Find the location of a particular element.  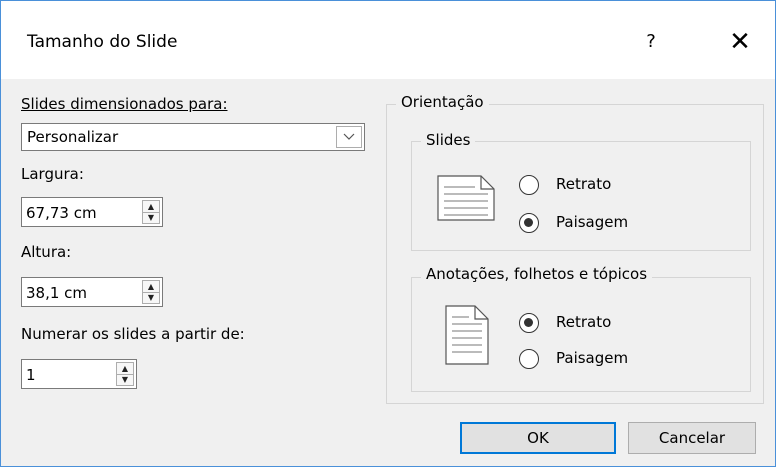

close-button: ✕ is located at coordinates (740, 42).